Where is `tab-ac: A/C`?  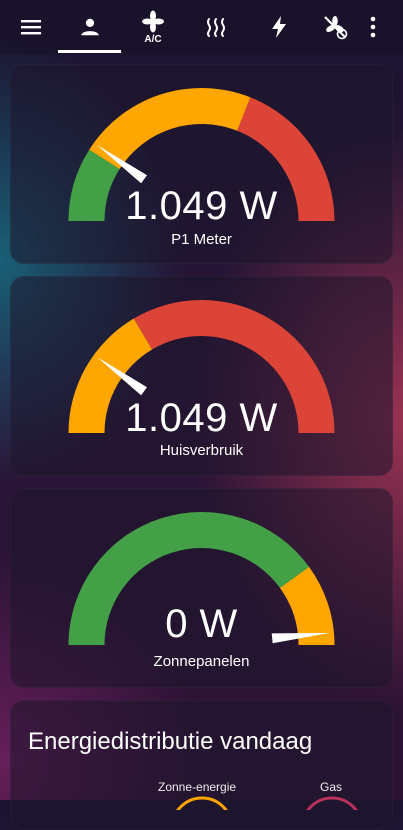 tab-ac: A/C is located at coordinates (152, 27).